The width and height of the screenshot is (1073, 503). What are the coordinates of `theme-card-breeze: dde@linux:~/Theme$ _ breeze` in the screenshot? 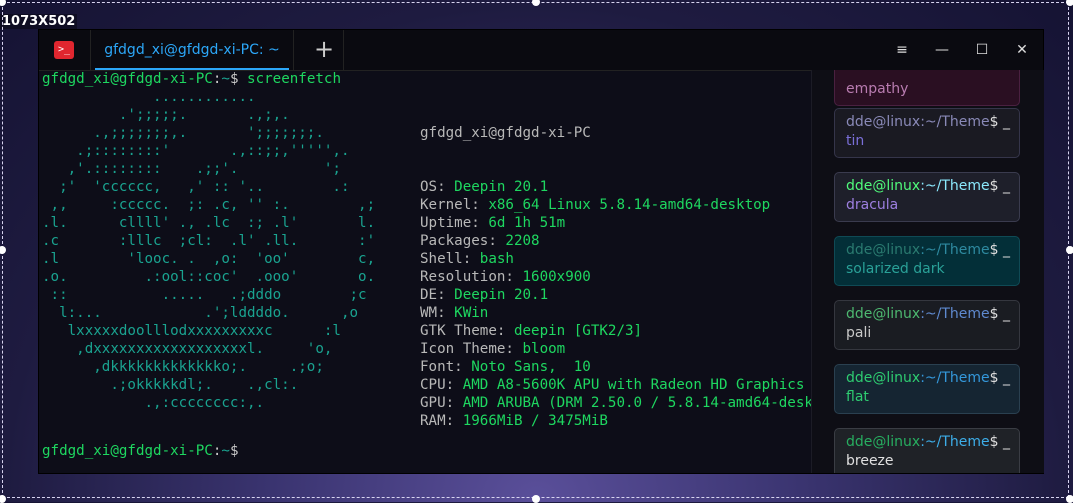 It's located at (927, 450).